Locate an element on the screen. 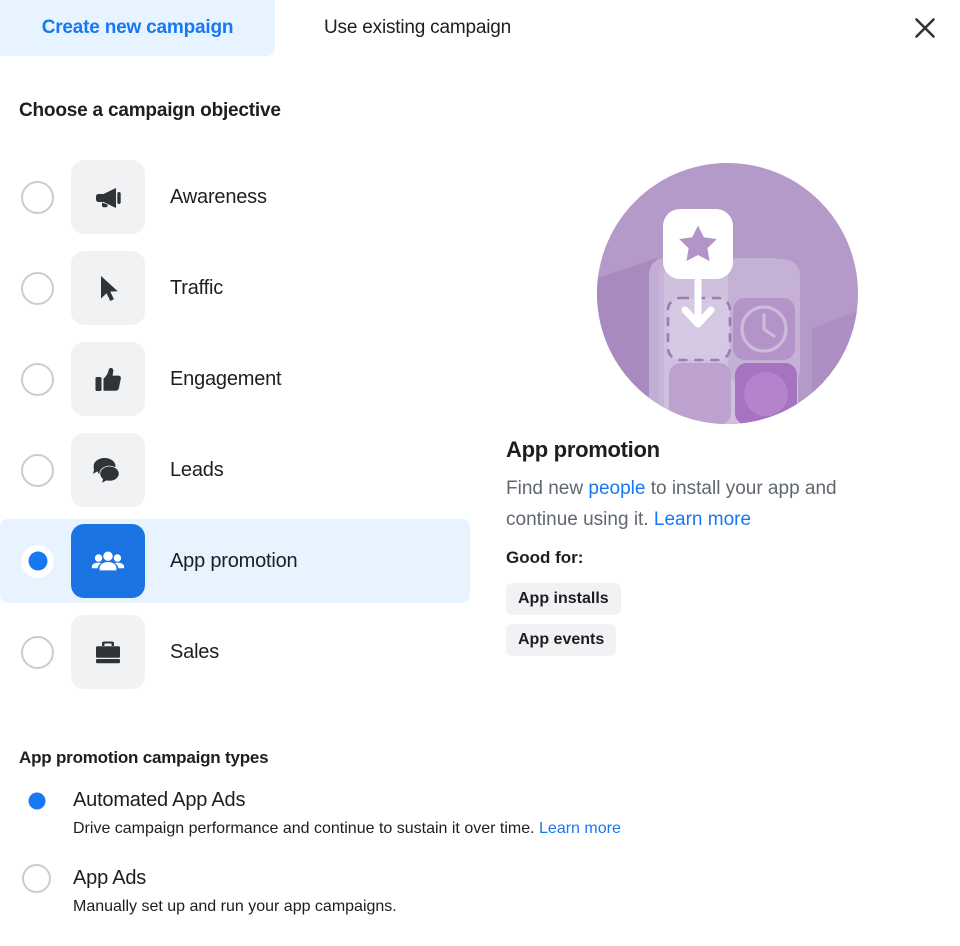 This screenshot has height=946, width=960. objective-row-engagement: Engagement is located at coordinates (235, 379).